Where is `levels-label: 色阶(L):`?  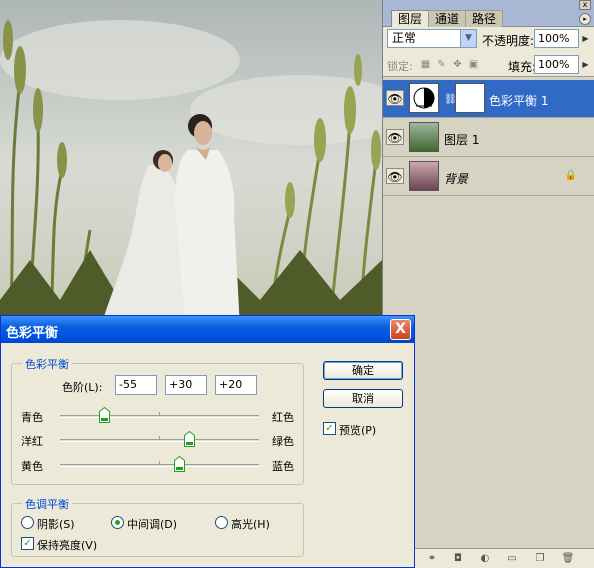
levels-label: 色阶(L): is located at coordinates (82, 387).